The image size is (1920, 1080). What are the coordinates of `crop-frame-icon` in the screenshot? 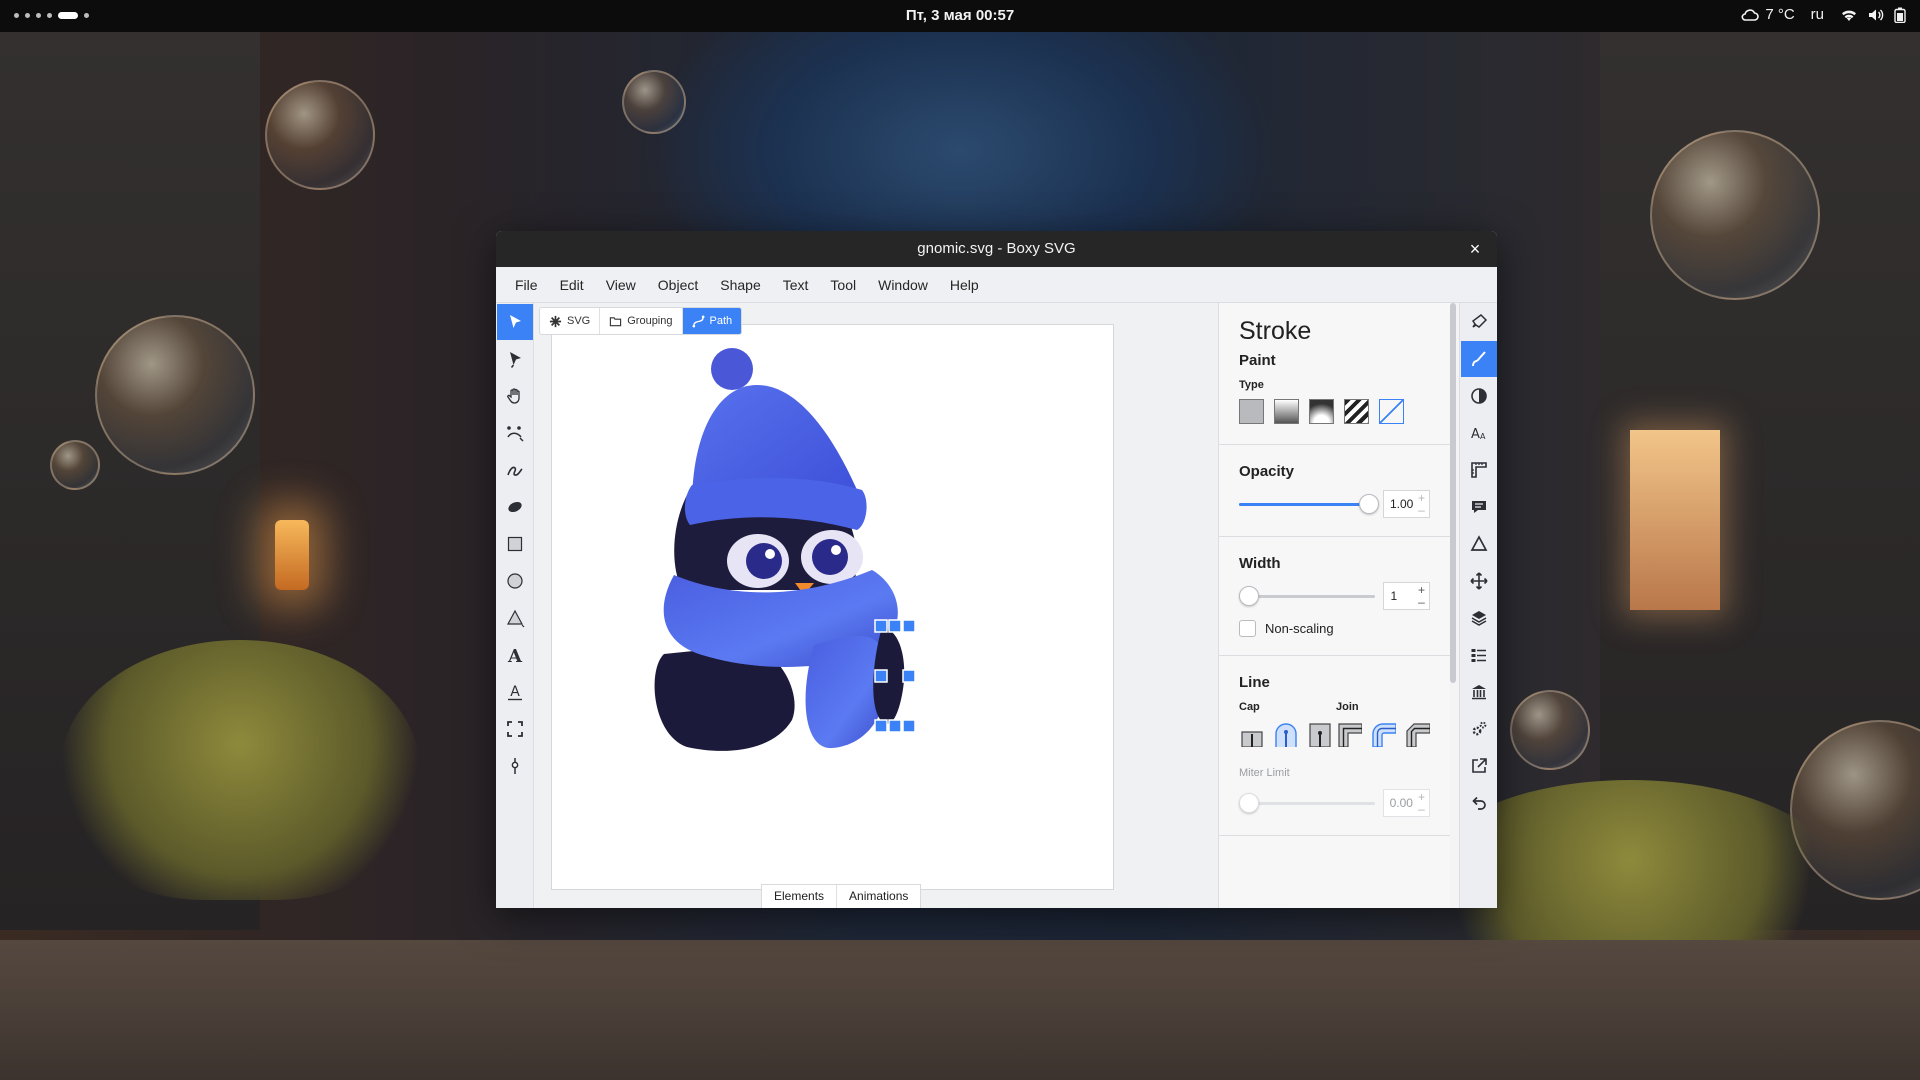 It's located at (515, 729).